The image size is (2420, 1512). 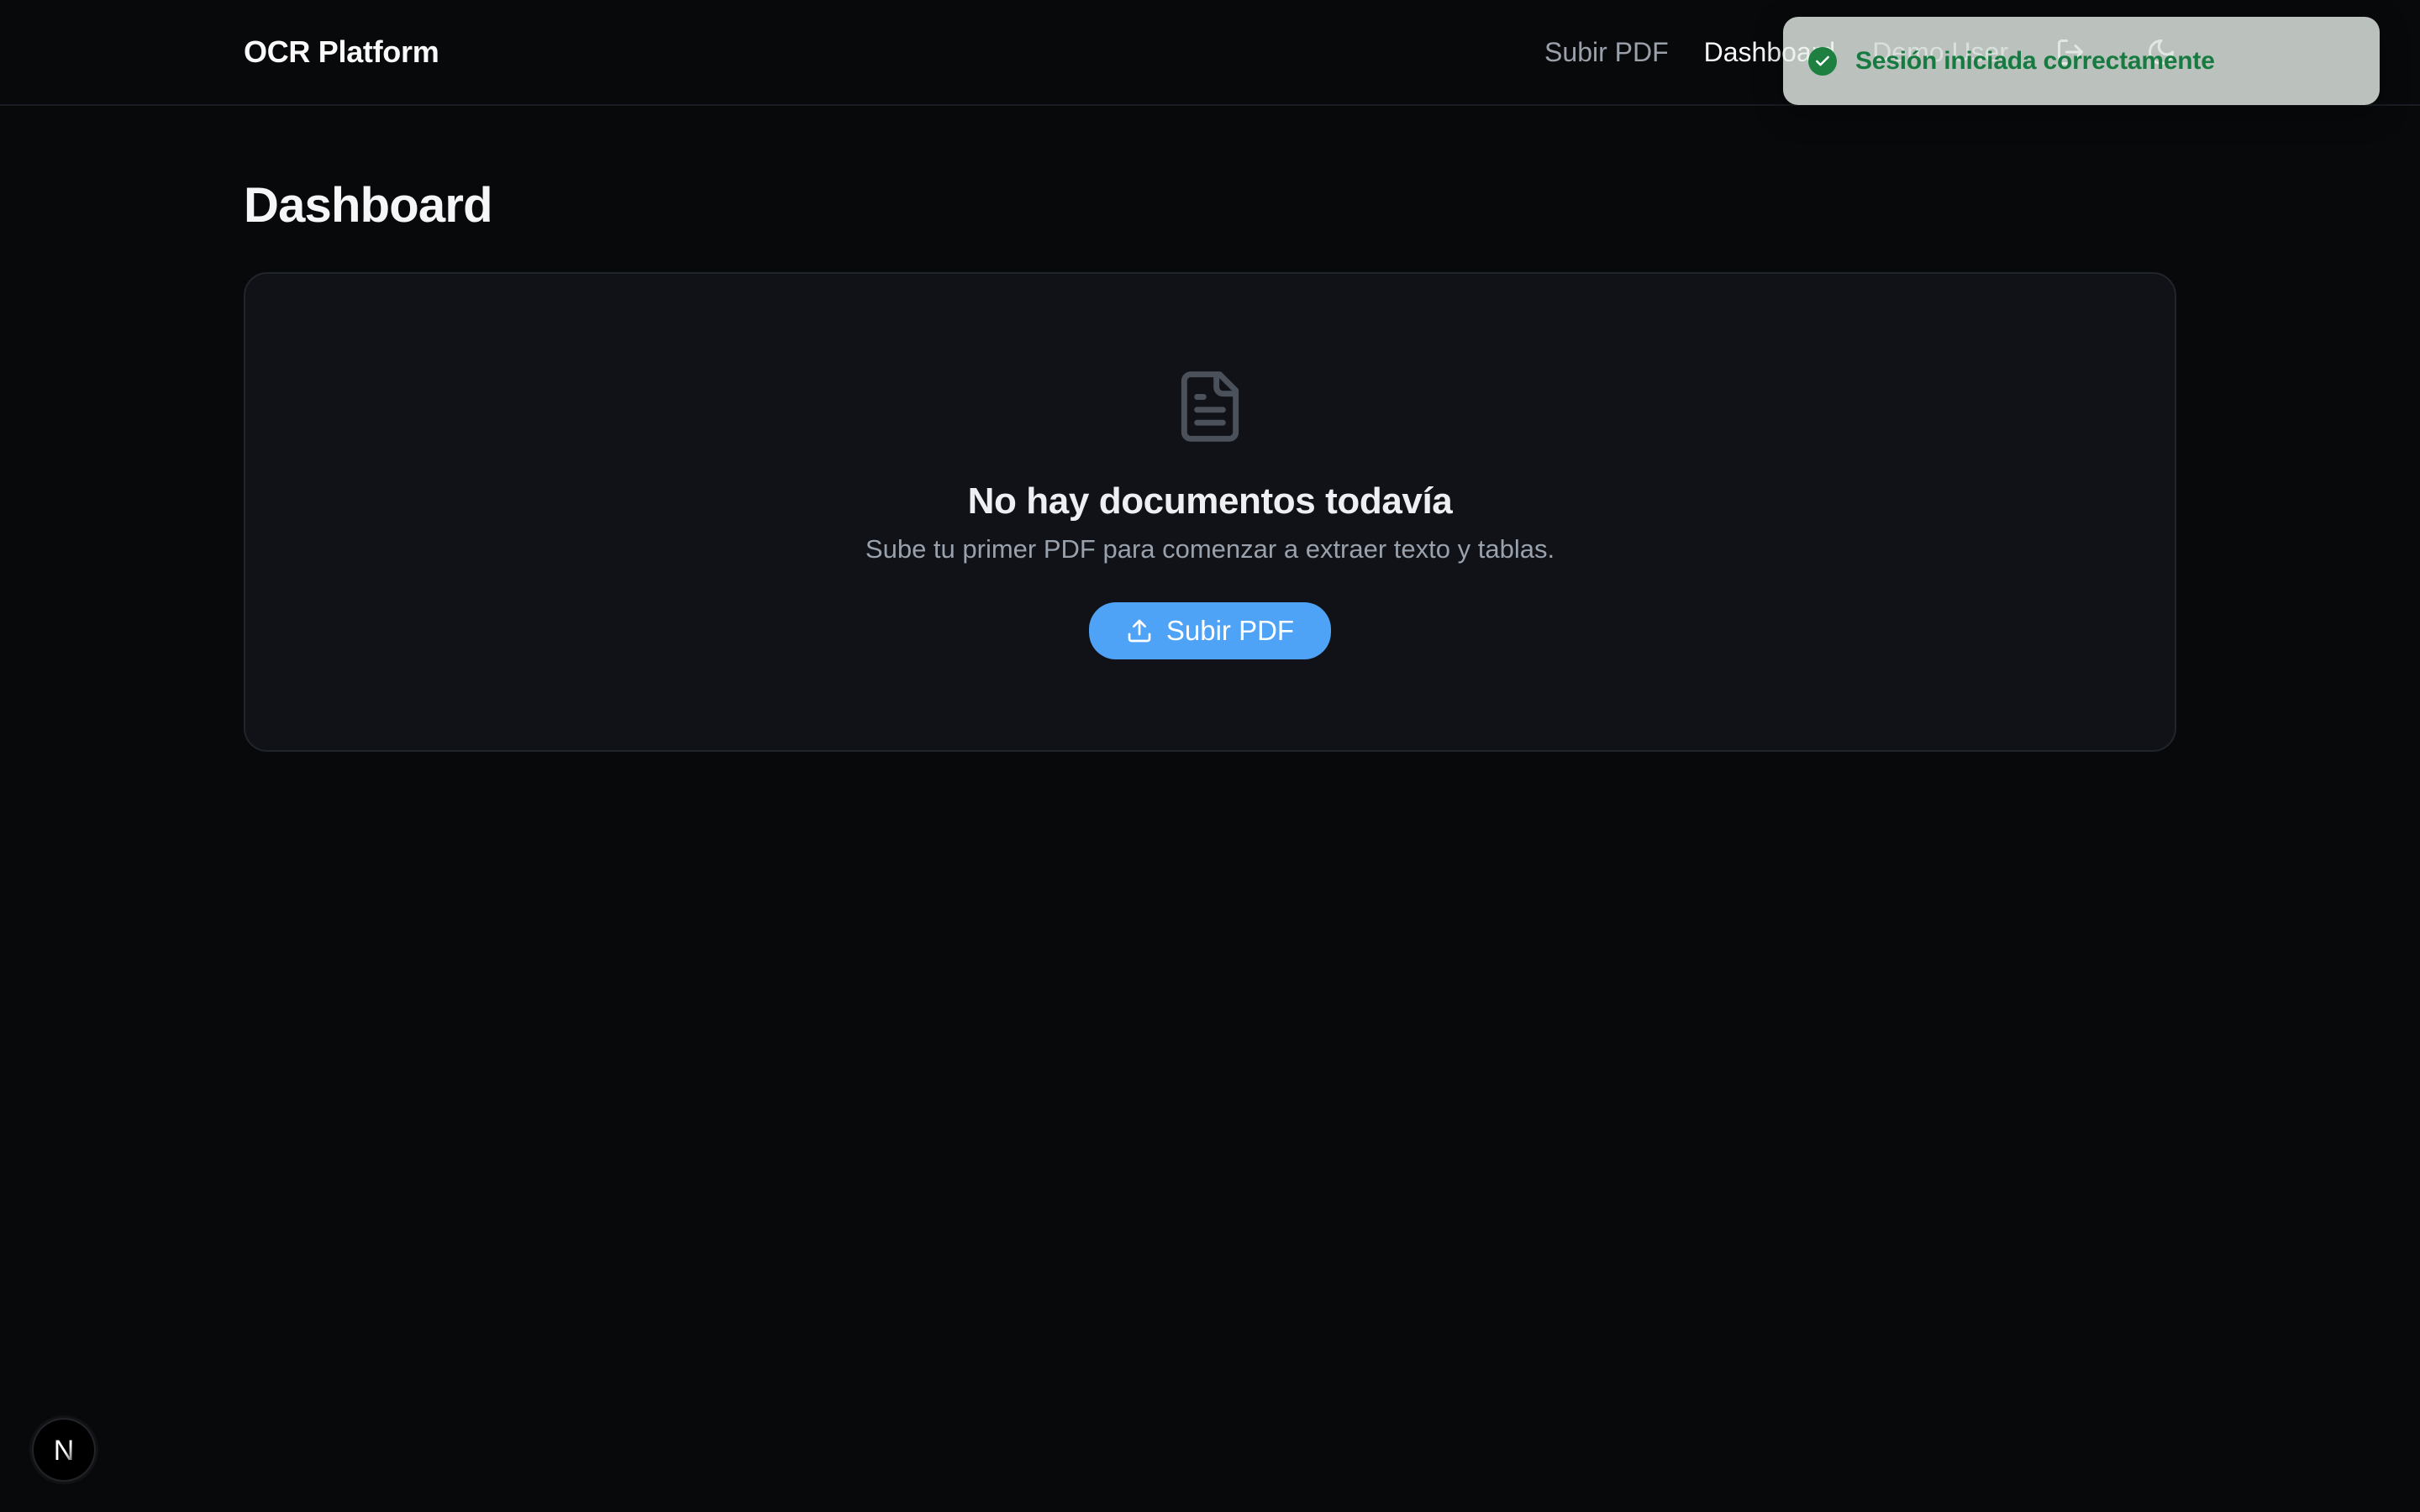 What do you see at coordinates (2035, 60) in the screenshot?
I see `toast-message: Sesión iniciada correctamente` at bounding box center [2035, 60].